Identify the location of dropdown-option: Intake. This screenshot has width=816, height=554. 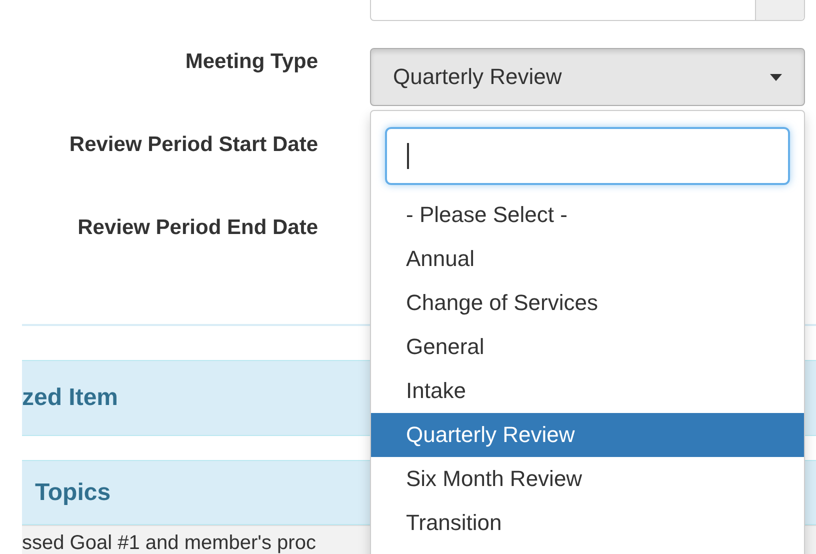
(587, 391).